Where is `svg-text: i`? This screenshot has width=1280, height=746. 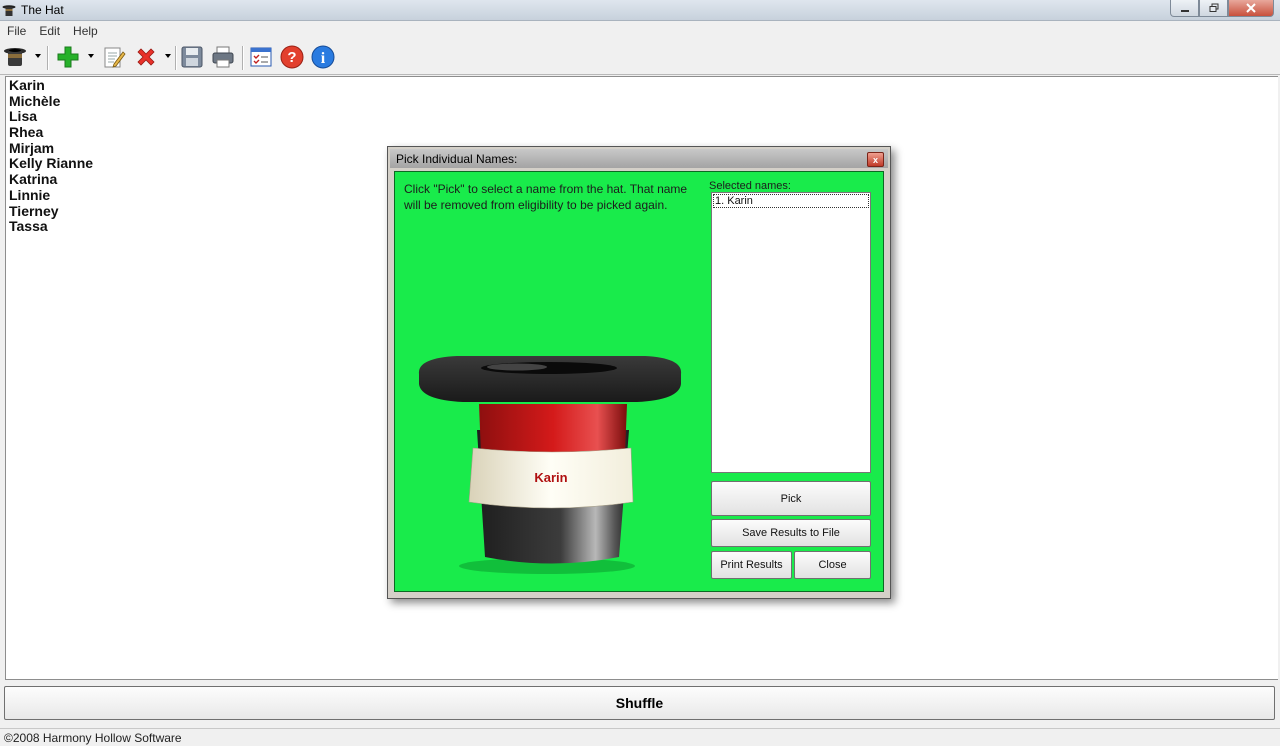 svg-text: i is located at coordinates (323, 58).